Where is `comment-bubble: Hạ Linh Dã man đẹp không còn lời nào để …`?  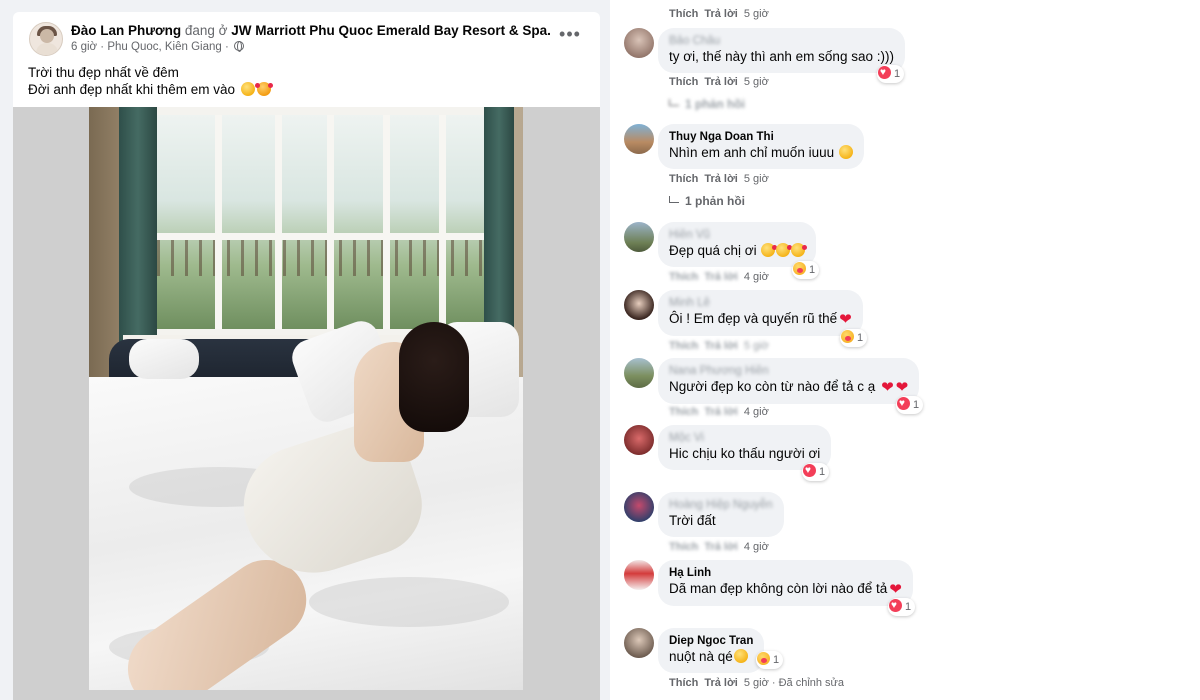
comment-bubble: Hạ Linh Dã man đẹp không còn lời nào để … is located at coordinates (785, 583).